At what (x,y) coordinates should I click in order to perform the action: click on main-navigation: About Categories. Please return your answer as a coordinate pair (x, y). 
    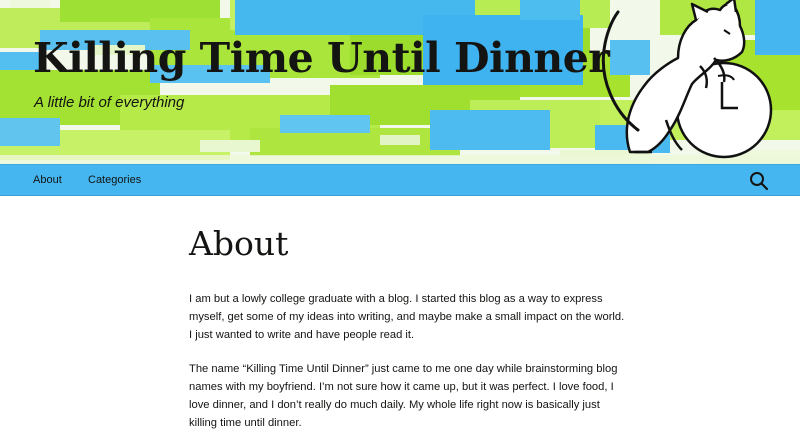
    Looking at the image, I should click on (400, 180).